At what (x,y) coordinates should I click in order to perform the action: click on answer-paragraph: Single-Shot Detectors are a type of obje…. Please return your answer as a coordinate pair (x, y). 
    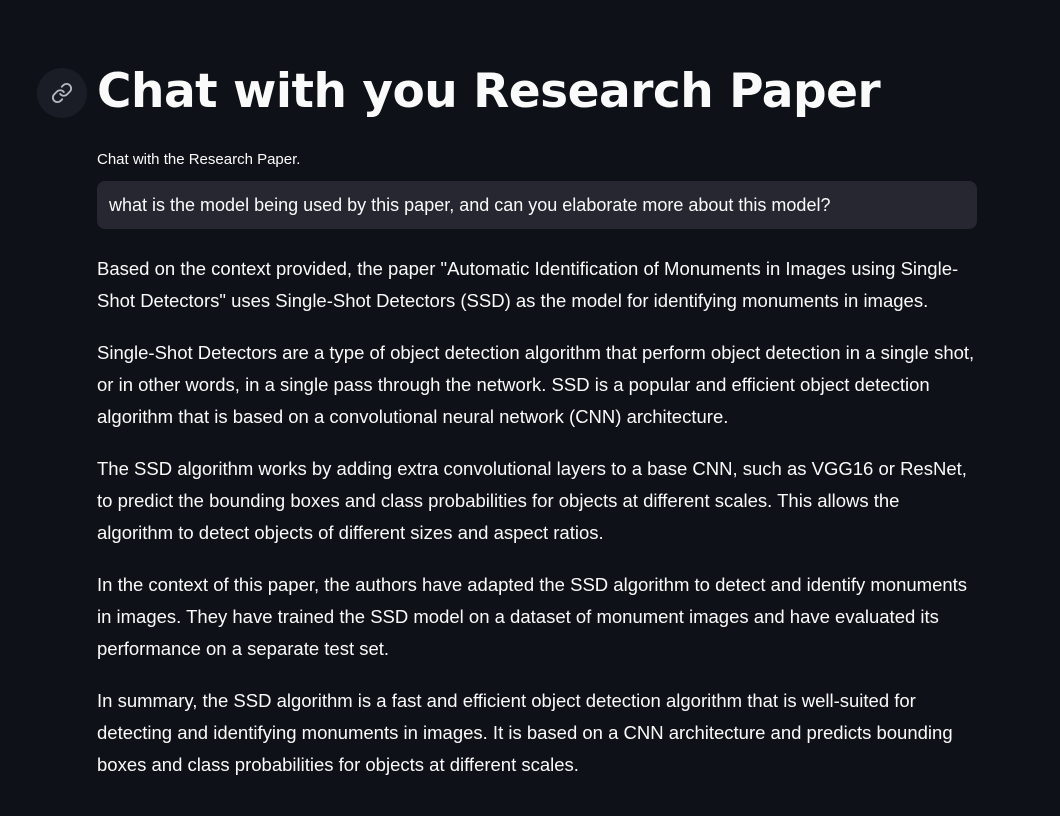
    Looking at the image, I should click on (536, 384).